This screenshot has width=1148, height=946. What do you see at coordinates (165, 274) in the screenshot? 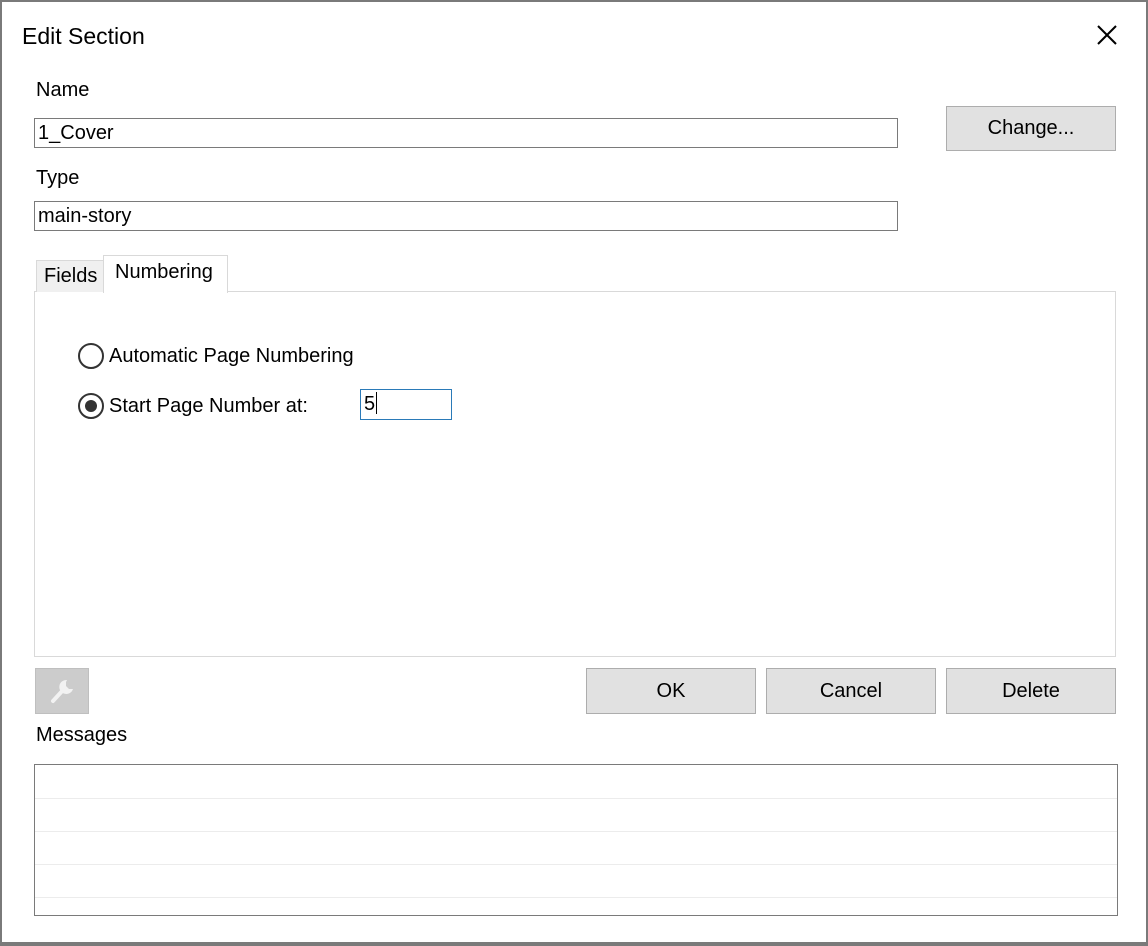
I see `tab-numbering: Numbering` at bounding box center [165, 274].